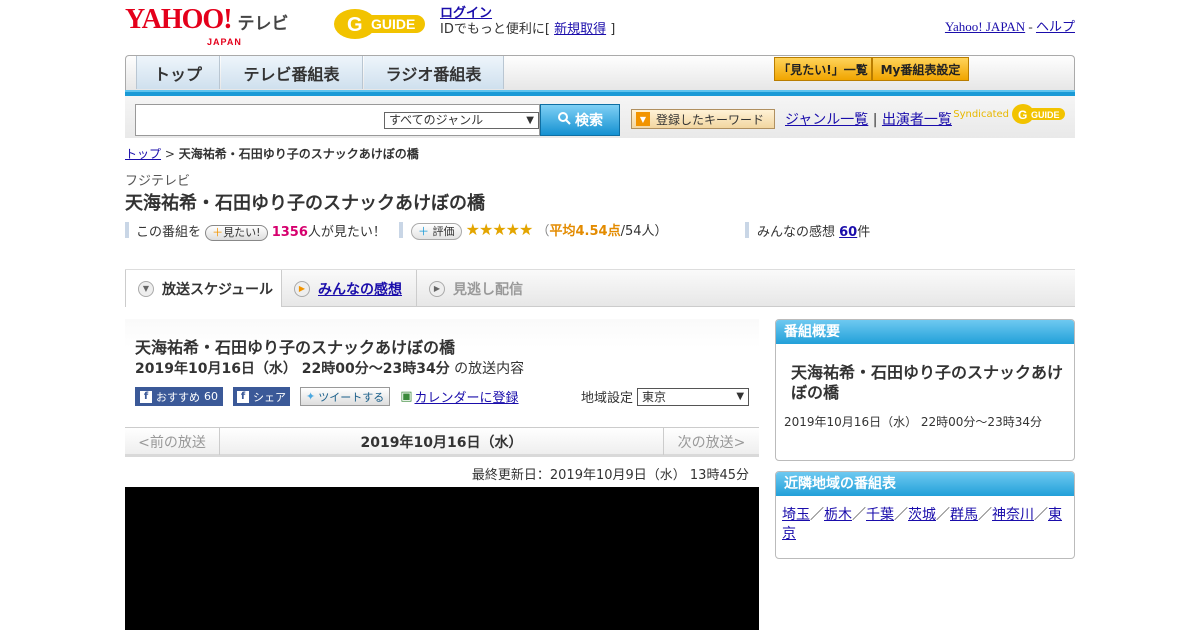 The width and height of the screenshot is (1200, 630). What do you see at coordinates (218, 289) in the screenshot?
I see `tab-schedule-label: 放送スケジュール` at bounding box center [218, 289].